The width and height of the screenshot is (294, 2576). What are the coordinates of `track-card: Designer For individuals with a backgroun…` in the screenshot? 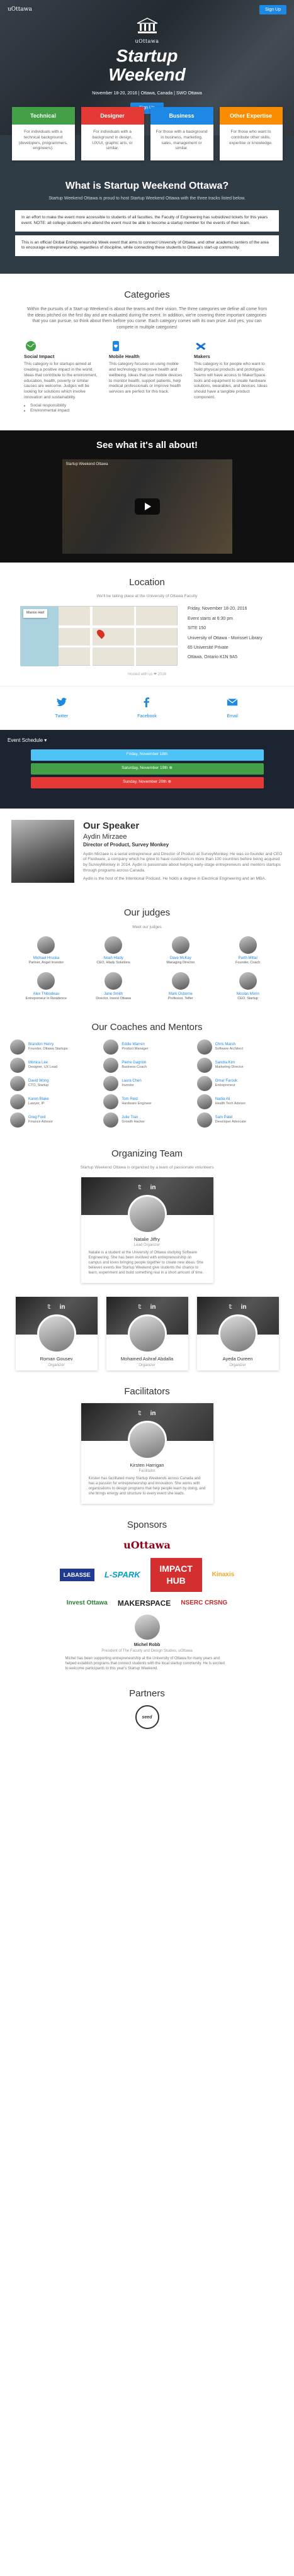 It's located at (112, 134).